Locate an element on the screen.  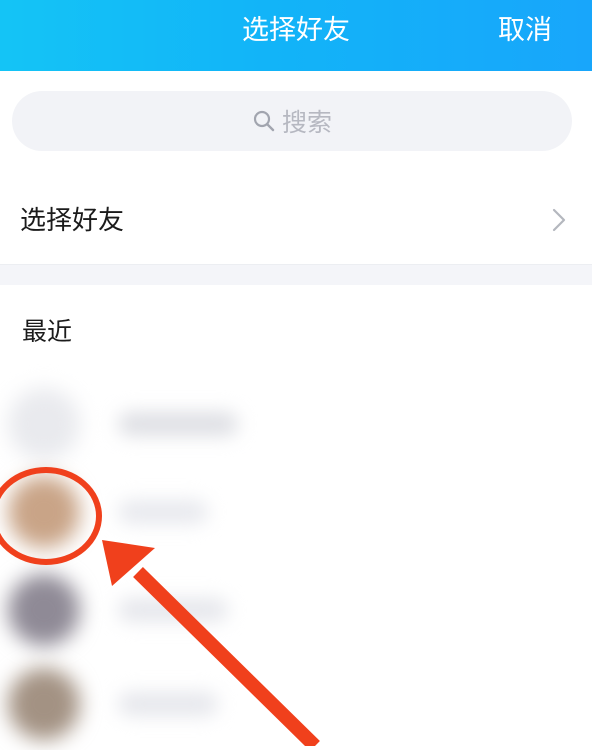
section-divider is located at coordinates (296, 275).